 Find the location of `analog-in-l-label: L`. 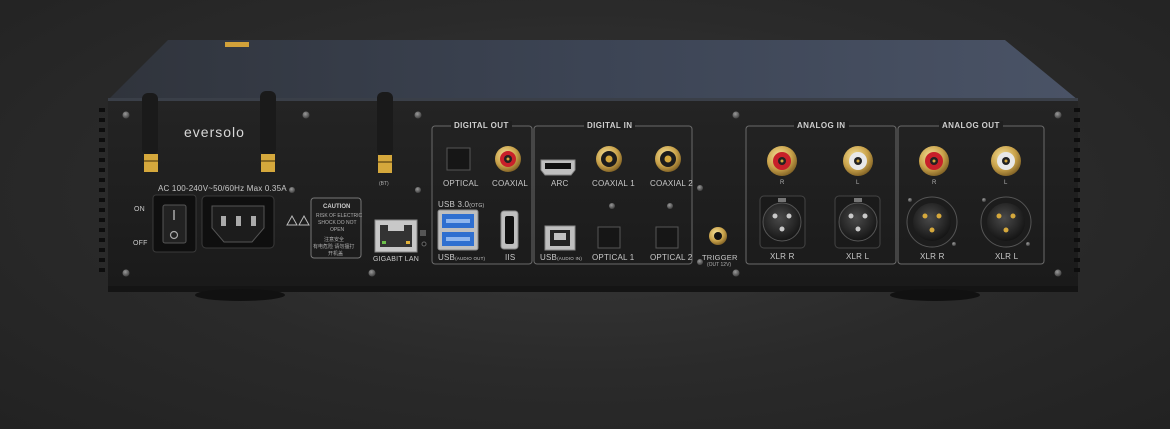

analog-in-l-label: L is located at coordinates (858, 183).